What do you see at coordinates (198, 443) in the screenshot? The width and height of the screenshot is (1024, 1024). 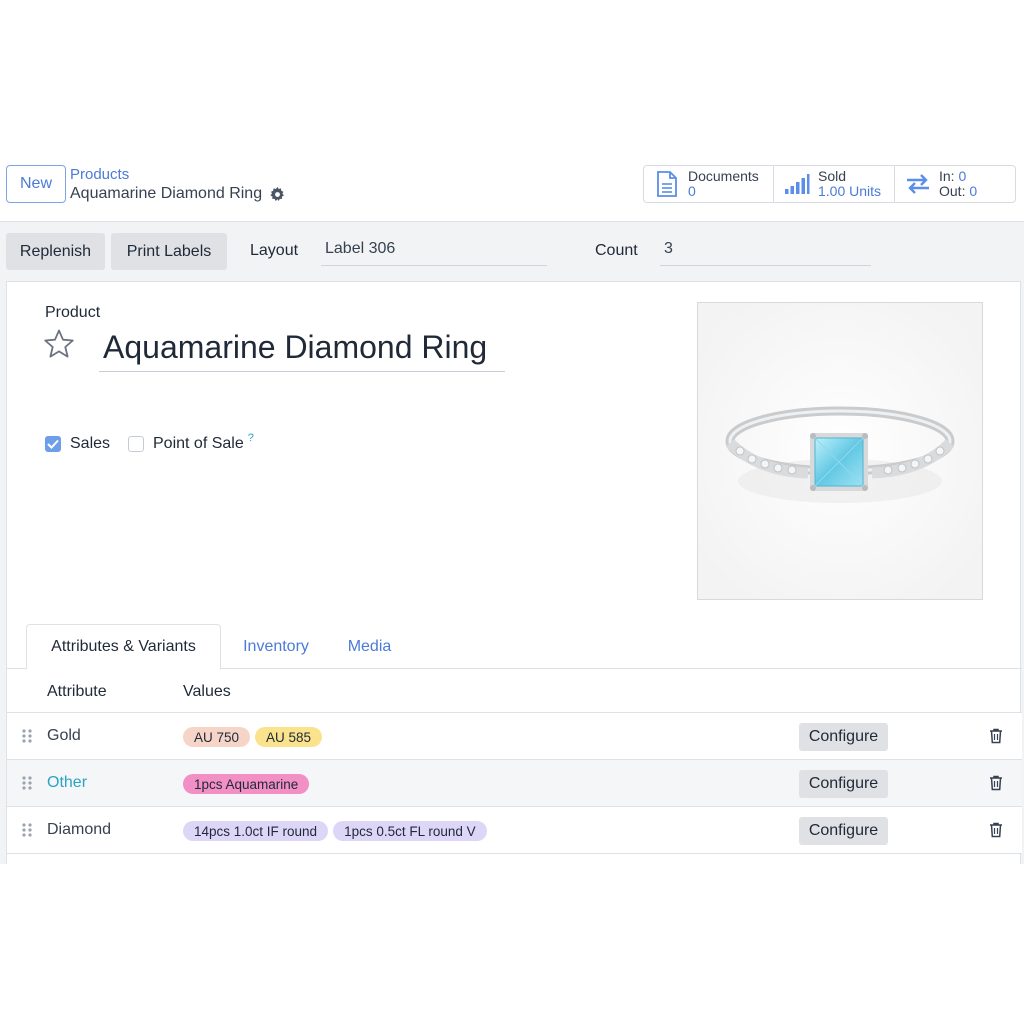 I see `point-of-sale-label: Point of Sale` at bounding box center [198, 443].